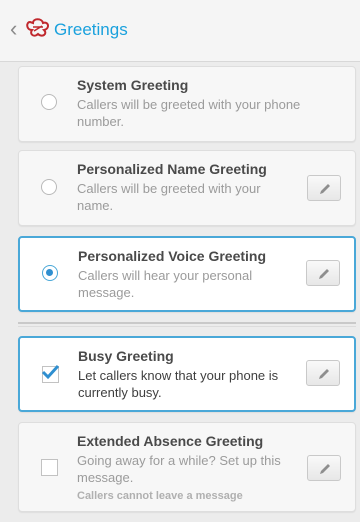 The image size is (360, 522). I want to click on checkbox-extended-absence-greeting, so click(49, 467).